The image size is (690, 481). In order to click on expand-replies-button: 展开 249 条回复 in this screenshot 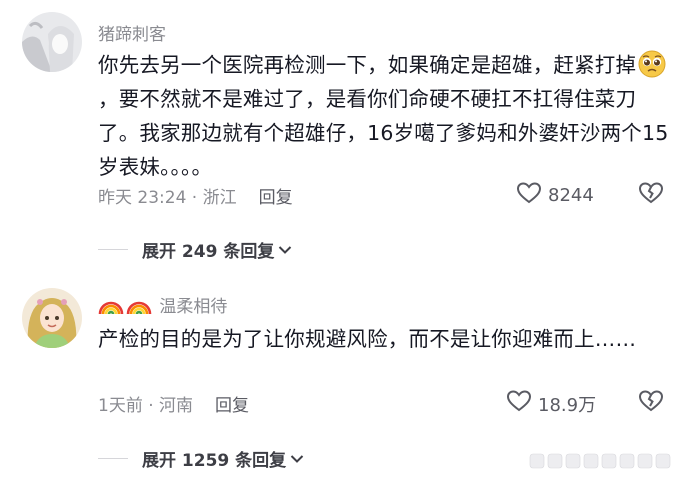, I will do `click(195, 249)`.